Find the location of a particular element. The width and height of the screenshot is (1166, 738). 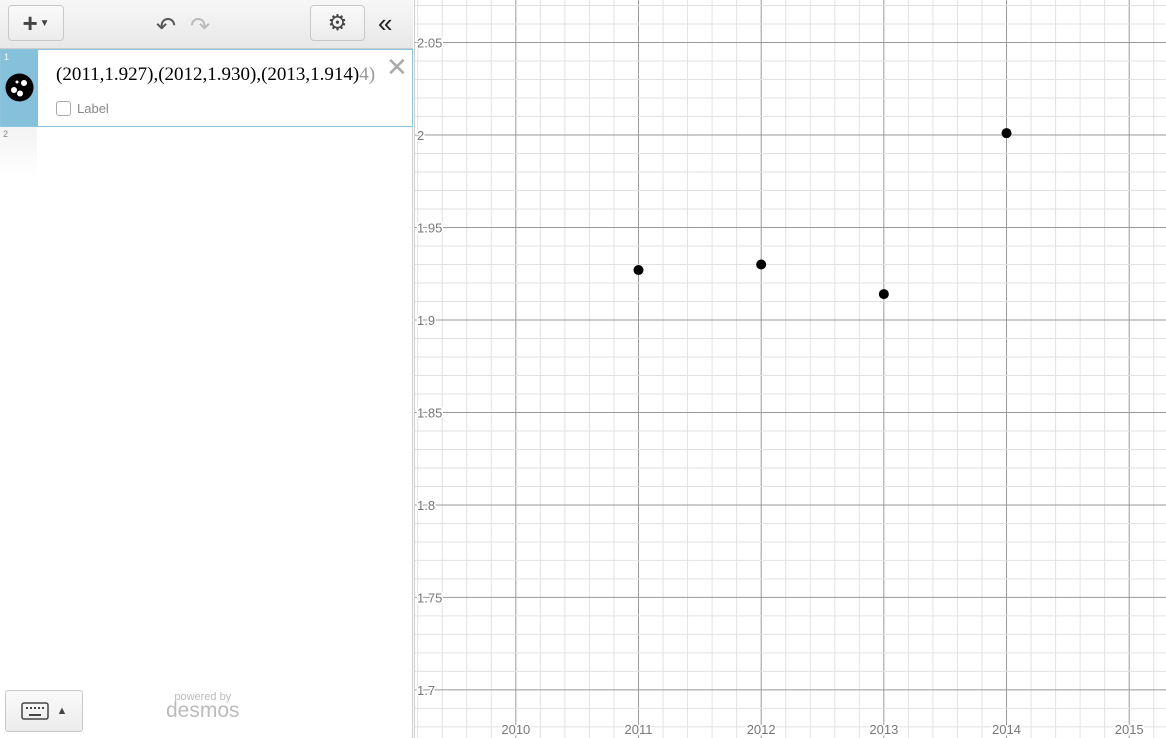

keyboard-toggle-button: ▲ is located at coordinates (44, 711).